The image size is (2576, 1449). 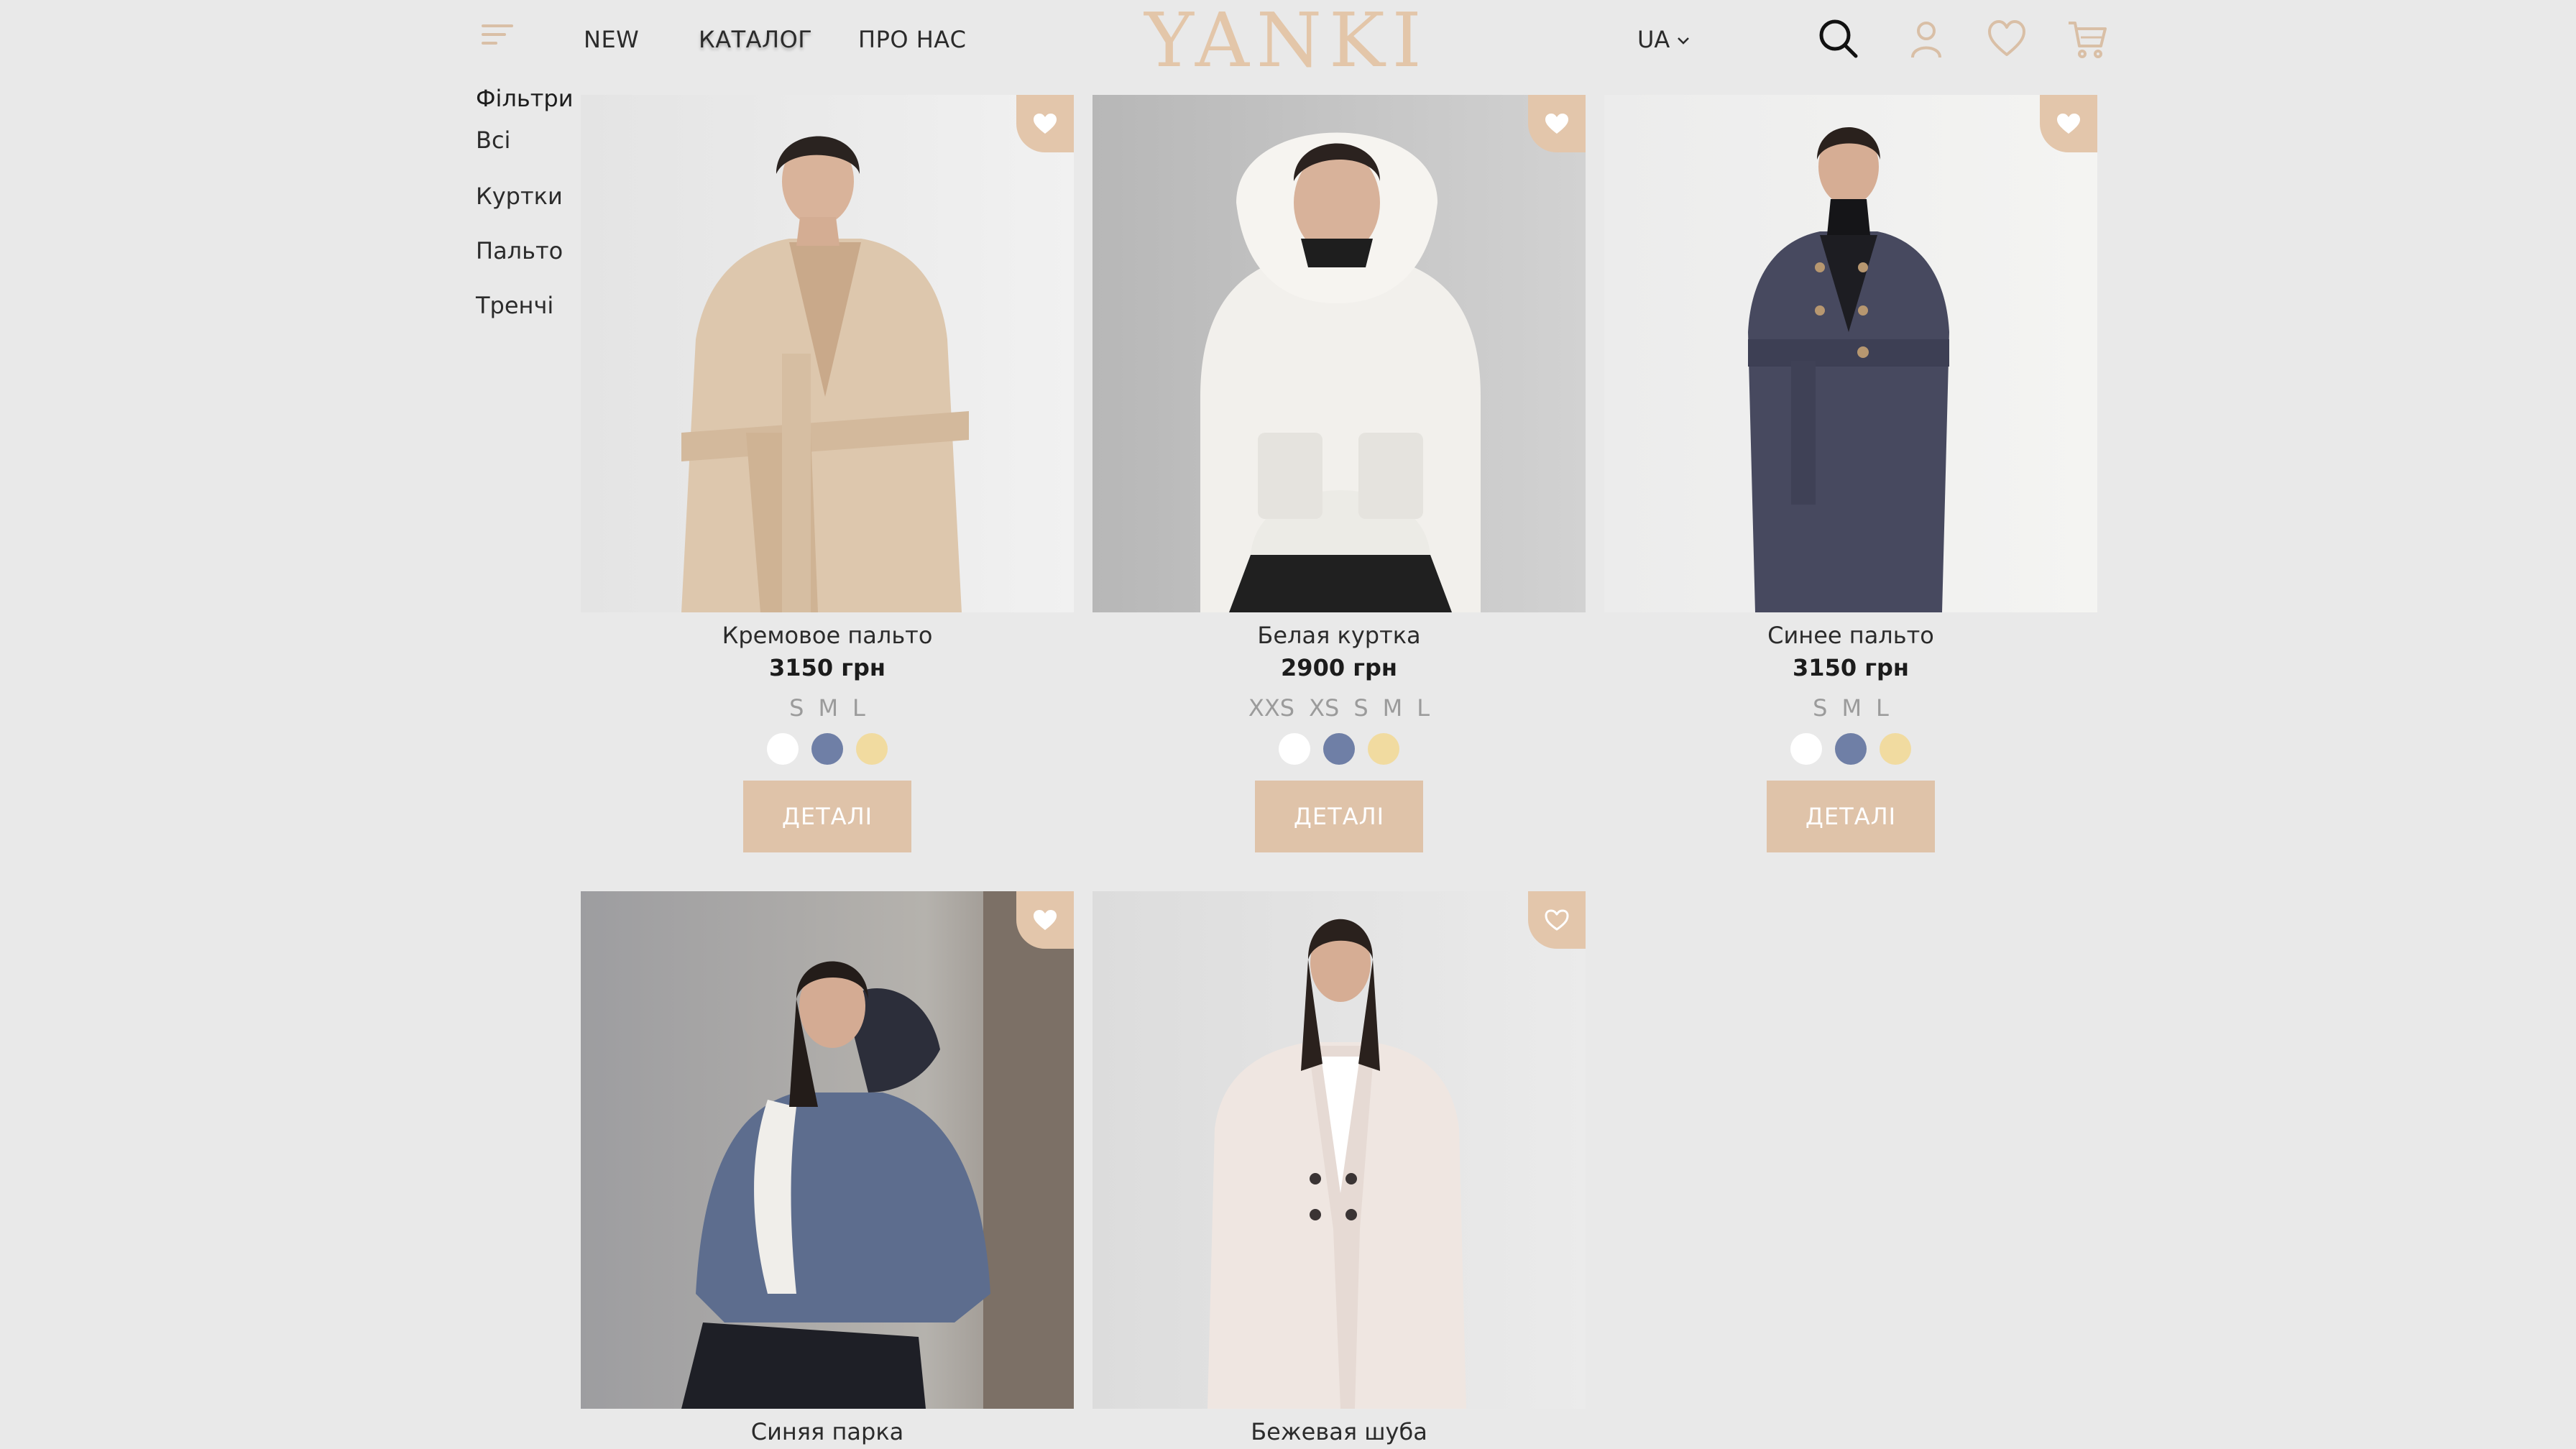 I want to click on product-name: Бежевая шуба, so click(x=1339, y=1431).